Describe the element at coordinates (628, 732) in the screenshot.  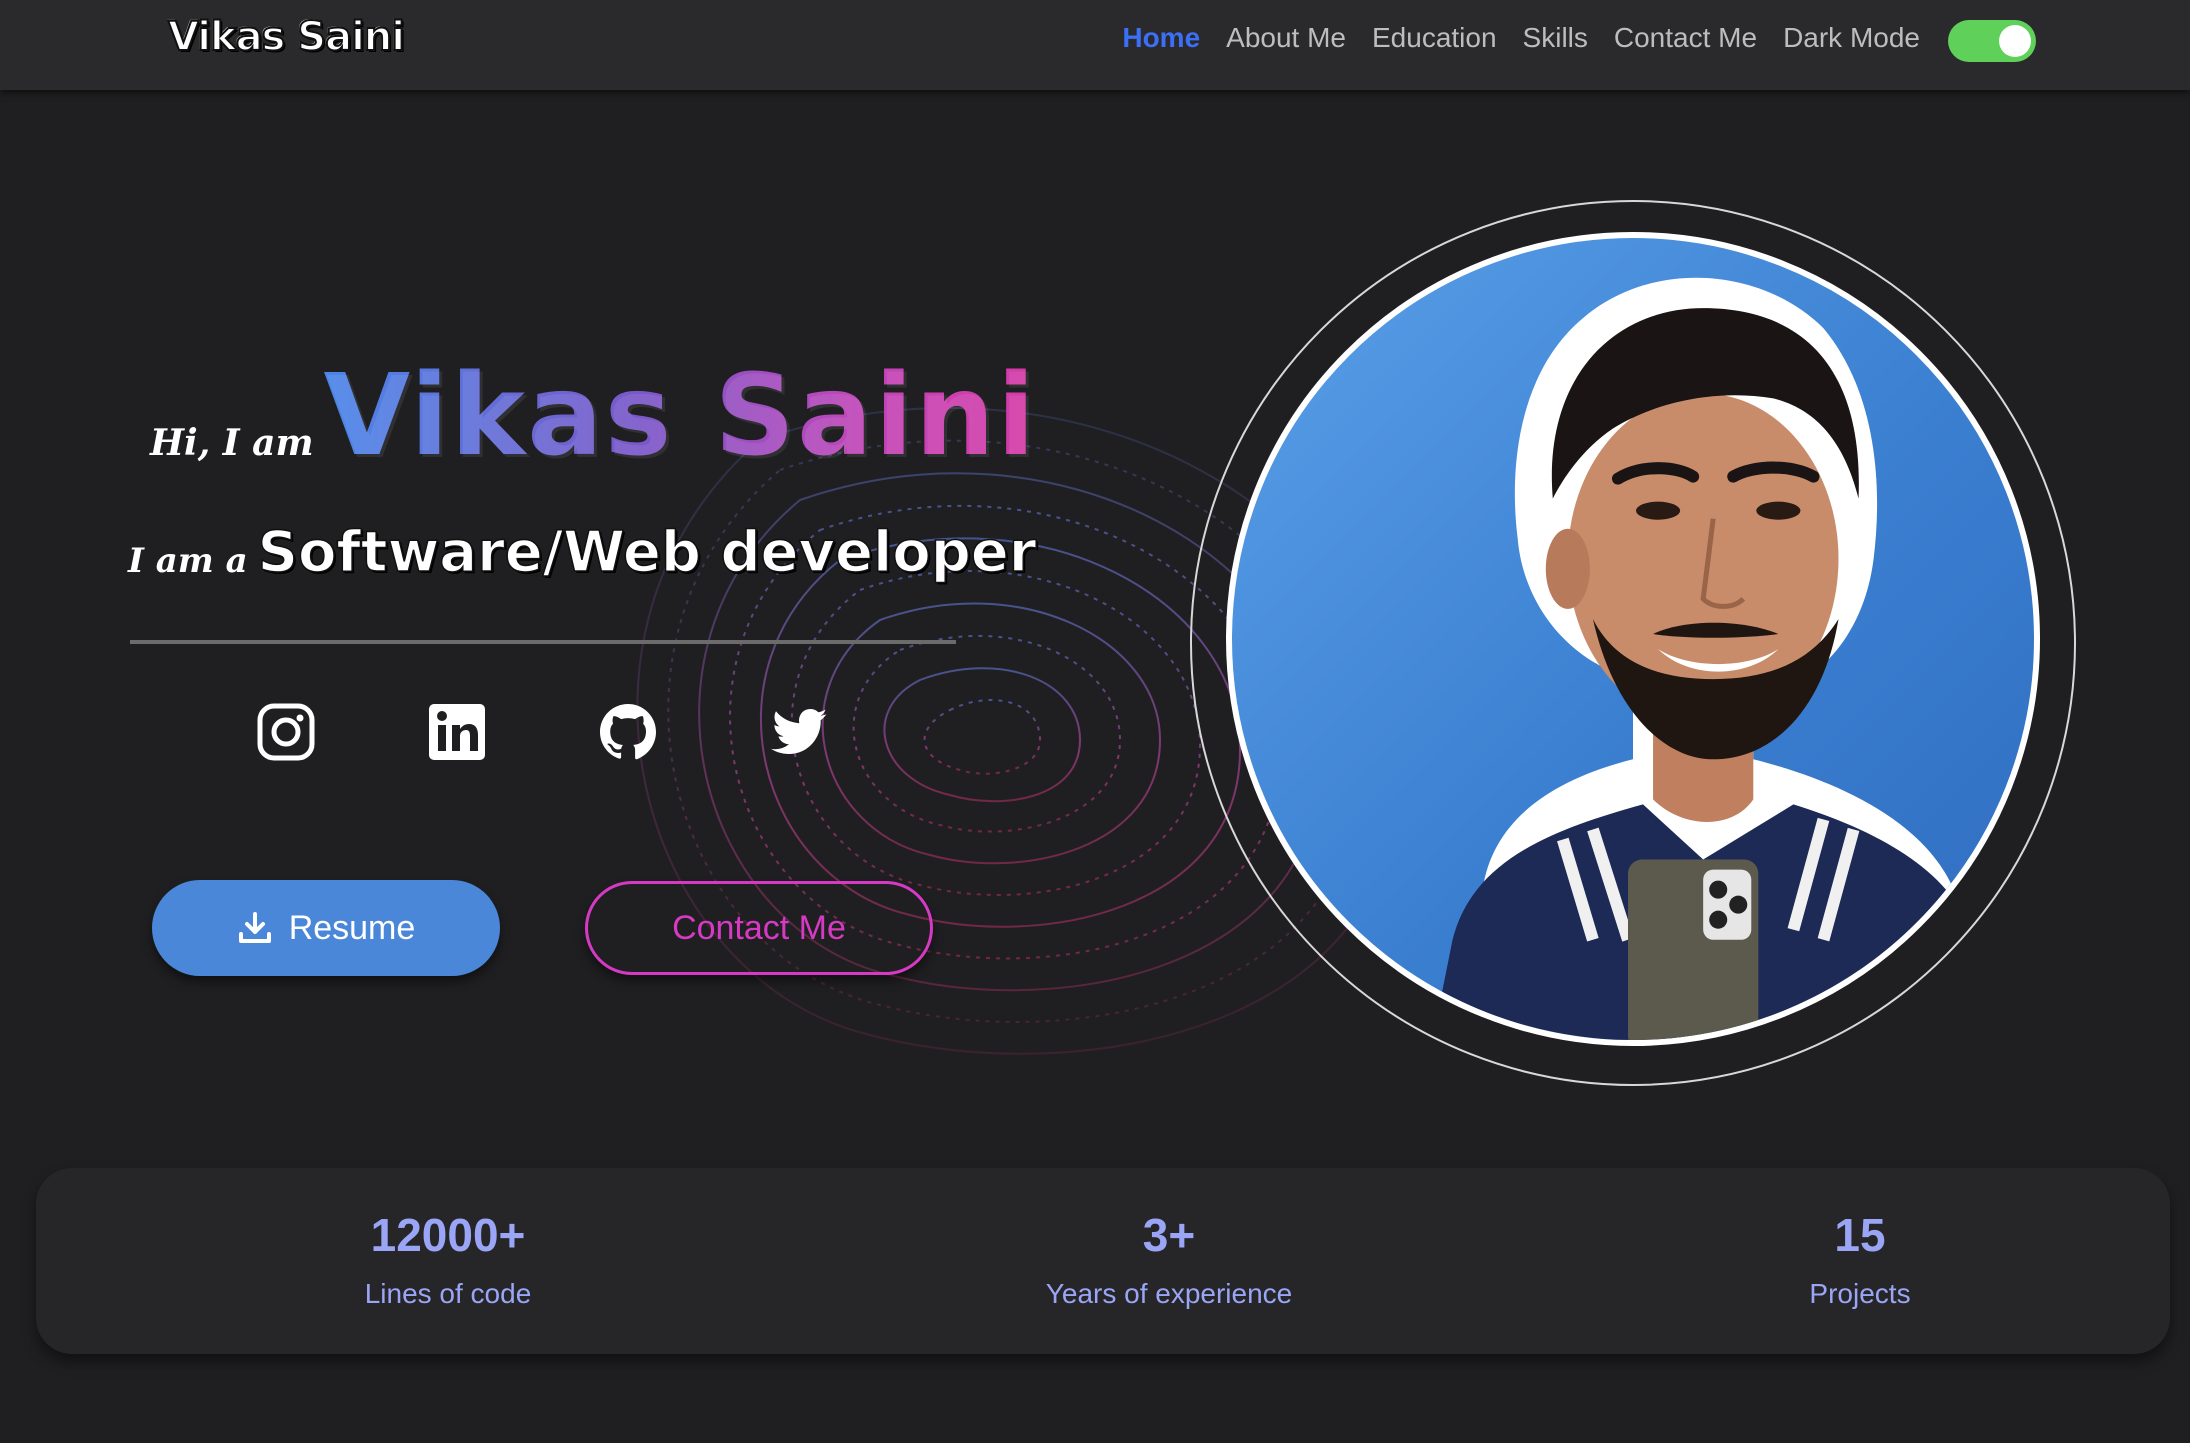
I see `github-icon` at that location.